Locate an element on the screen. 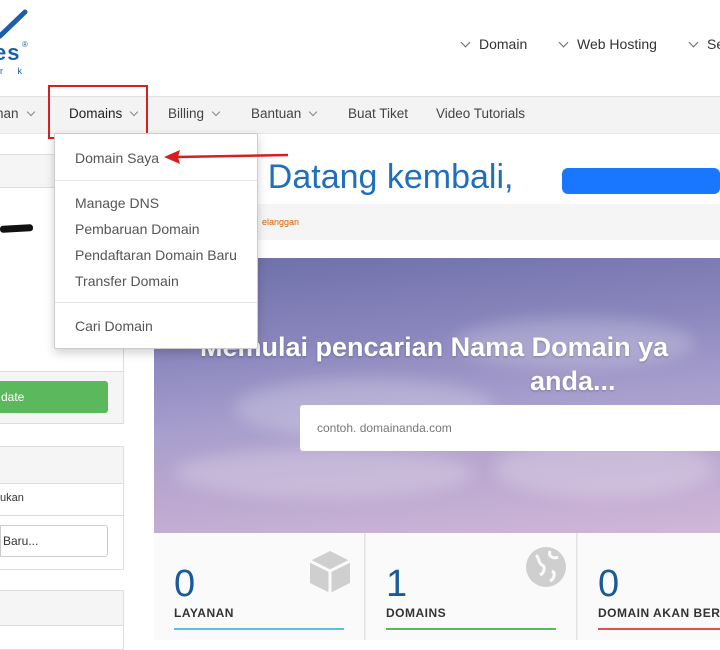 This screenshot has height=650, width=720. stat-label: LAYANAN is located at coordinates (204, 613).